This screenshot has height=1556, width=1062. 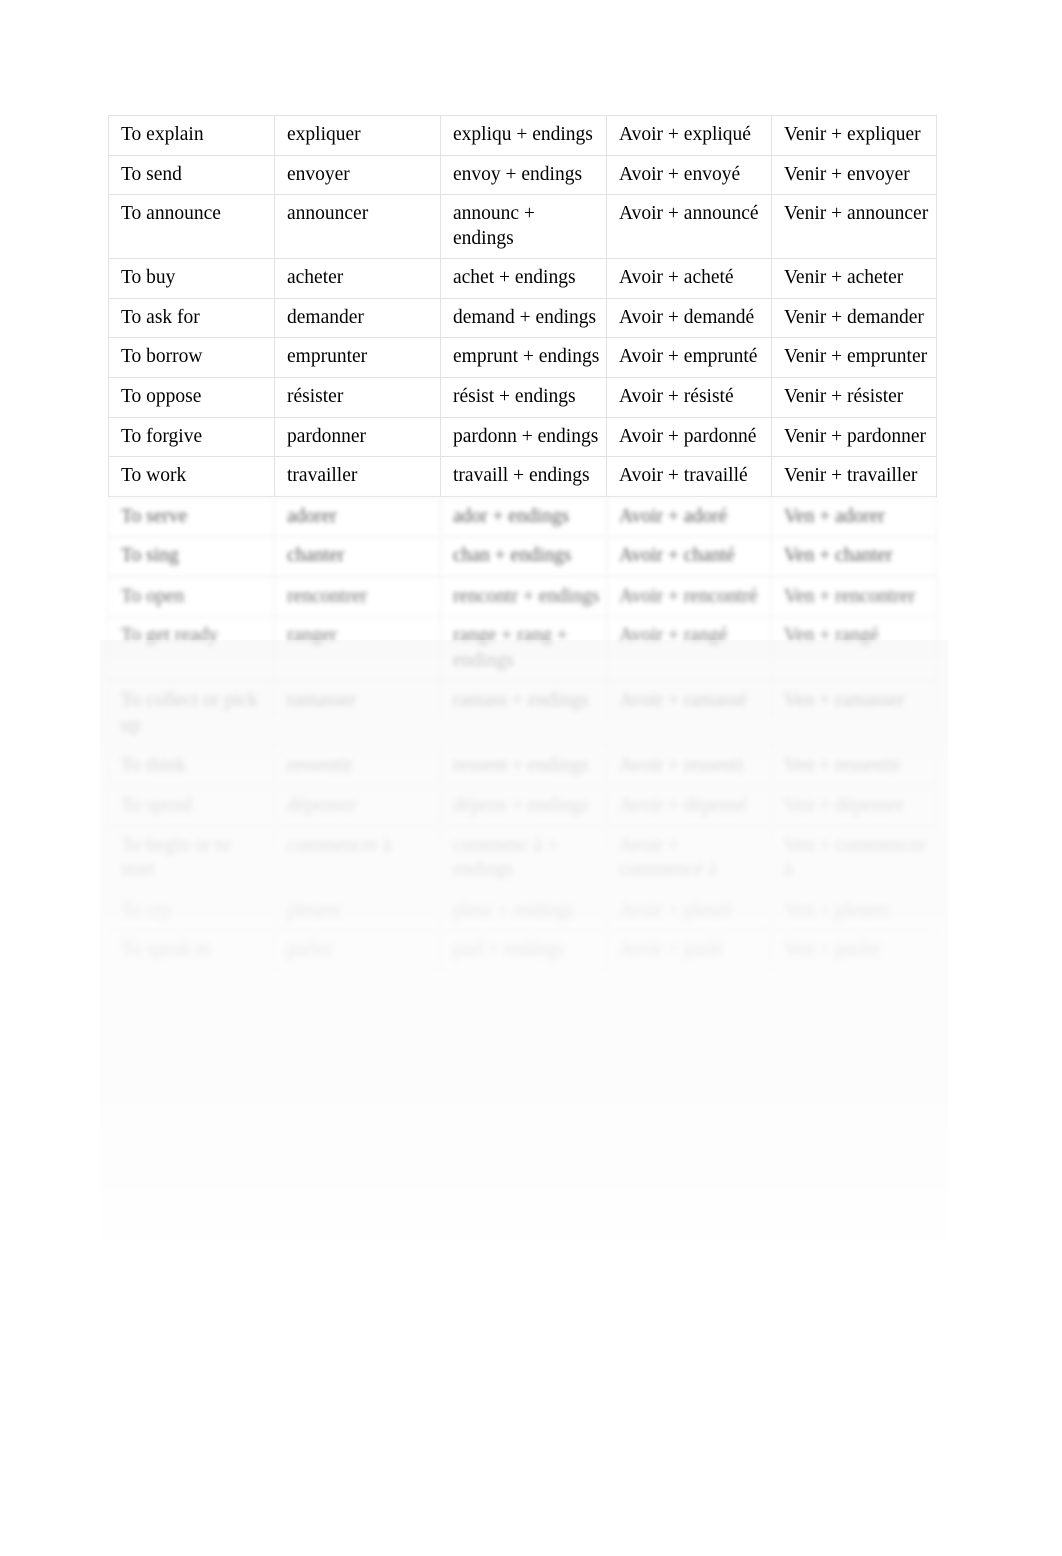 I want to click on cell-venir: Ven + rangé, so click(x=854, y=649).